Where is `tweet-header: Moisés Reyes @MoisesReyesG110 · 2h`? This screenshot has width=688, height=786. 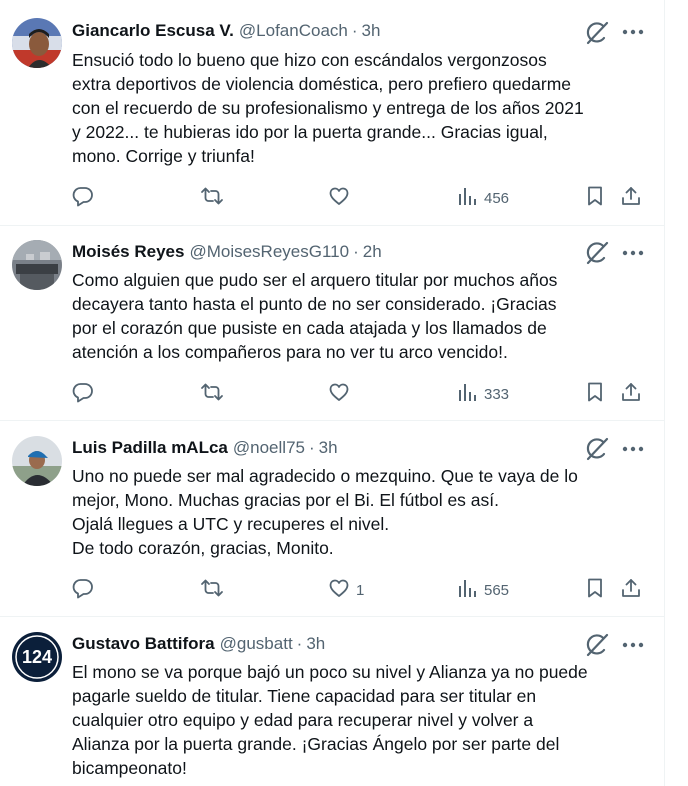 tweet-header: Moisés Reyes @MoisesReyesG110 · 2h is located at coordinates (227, 252).